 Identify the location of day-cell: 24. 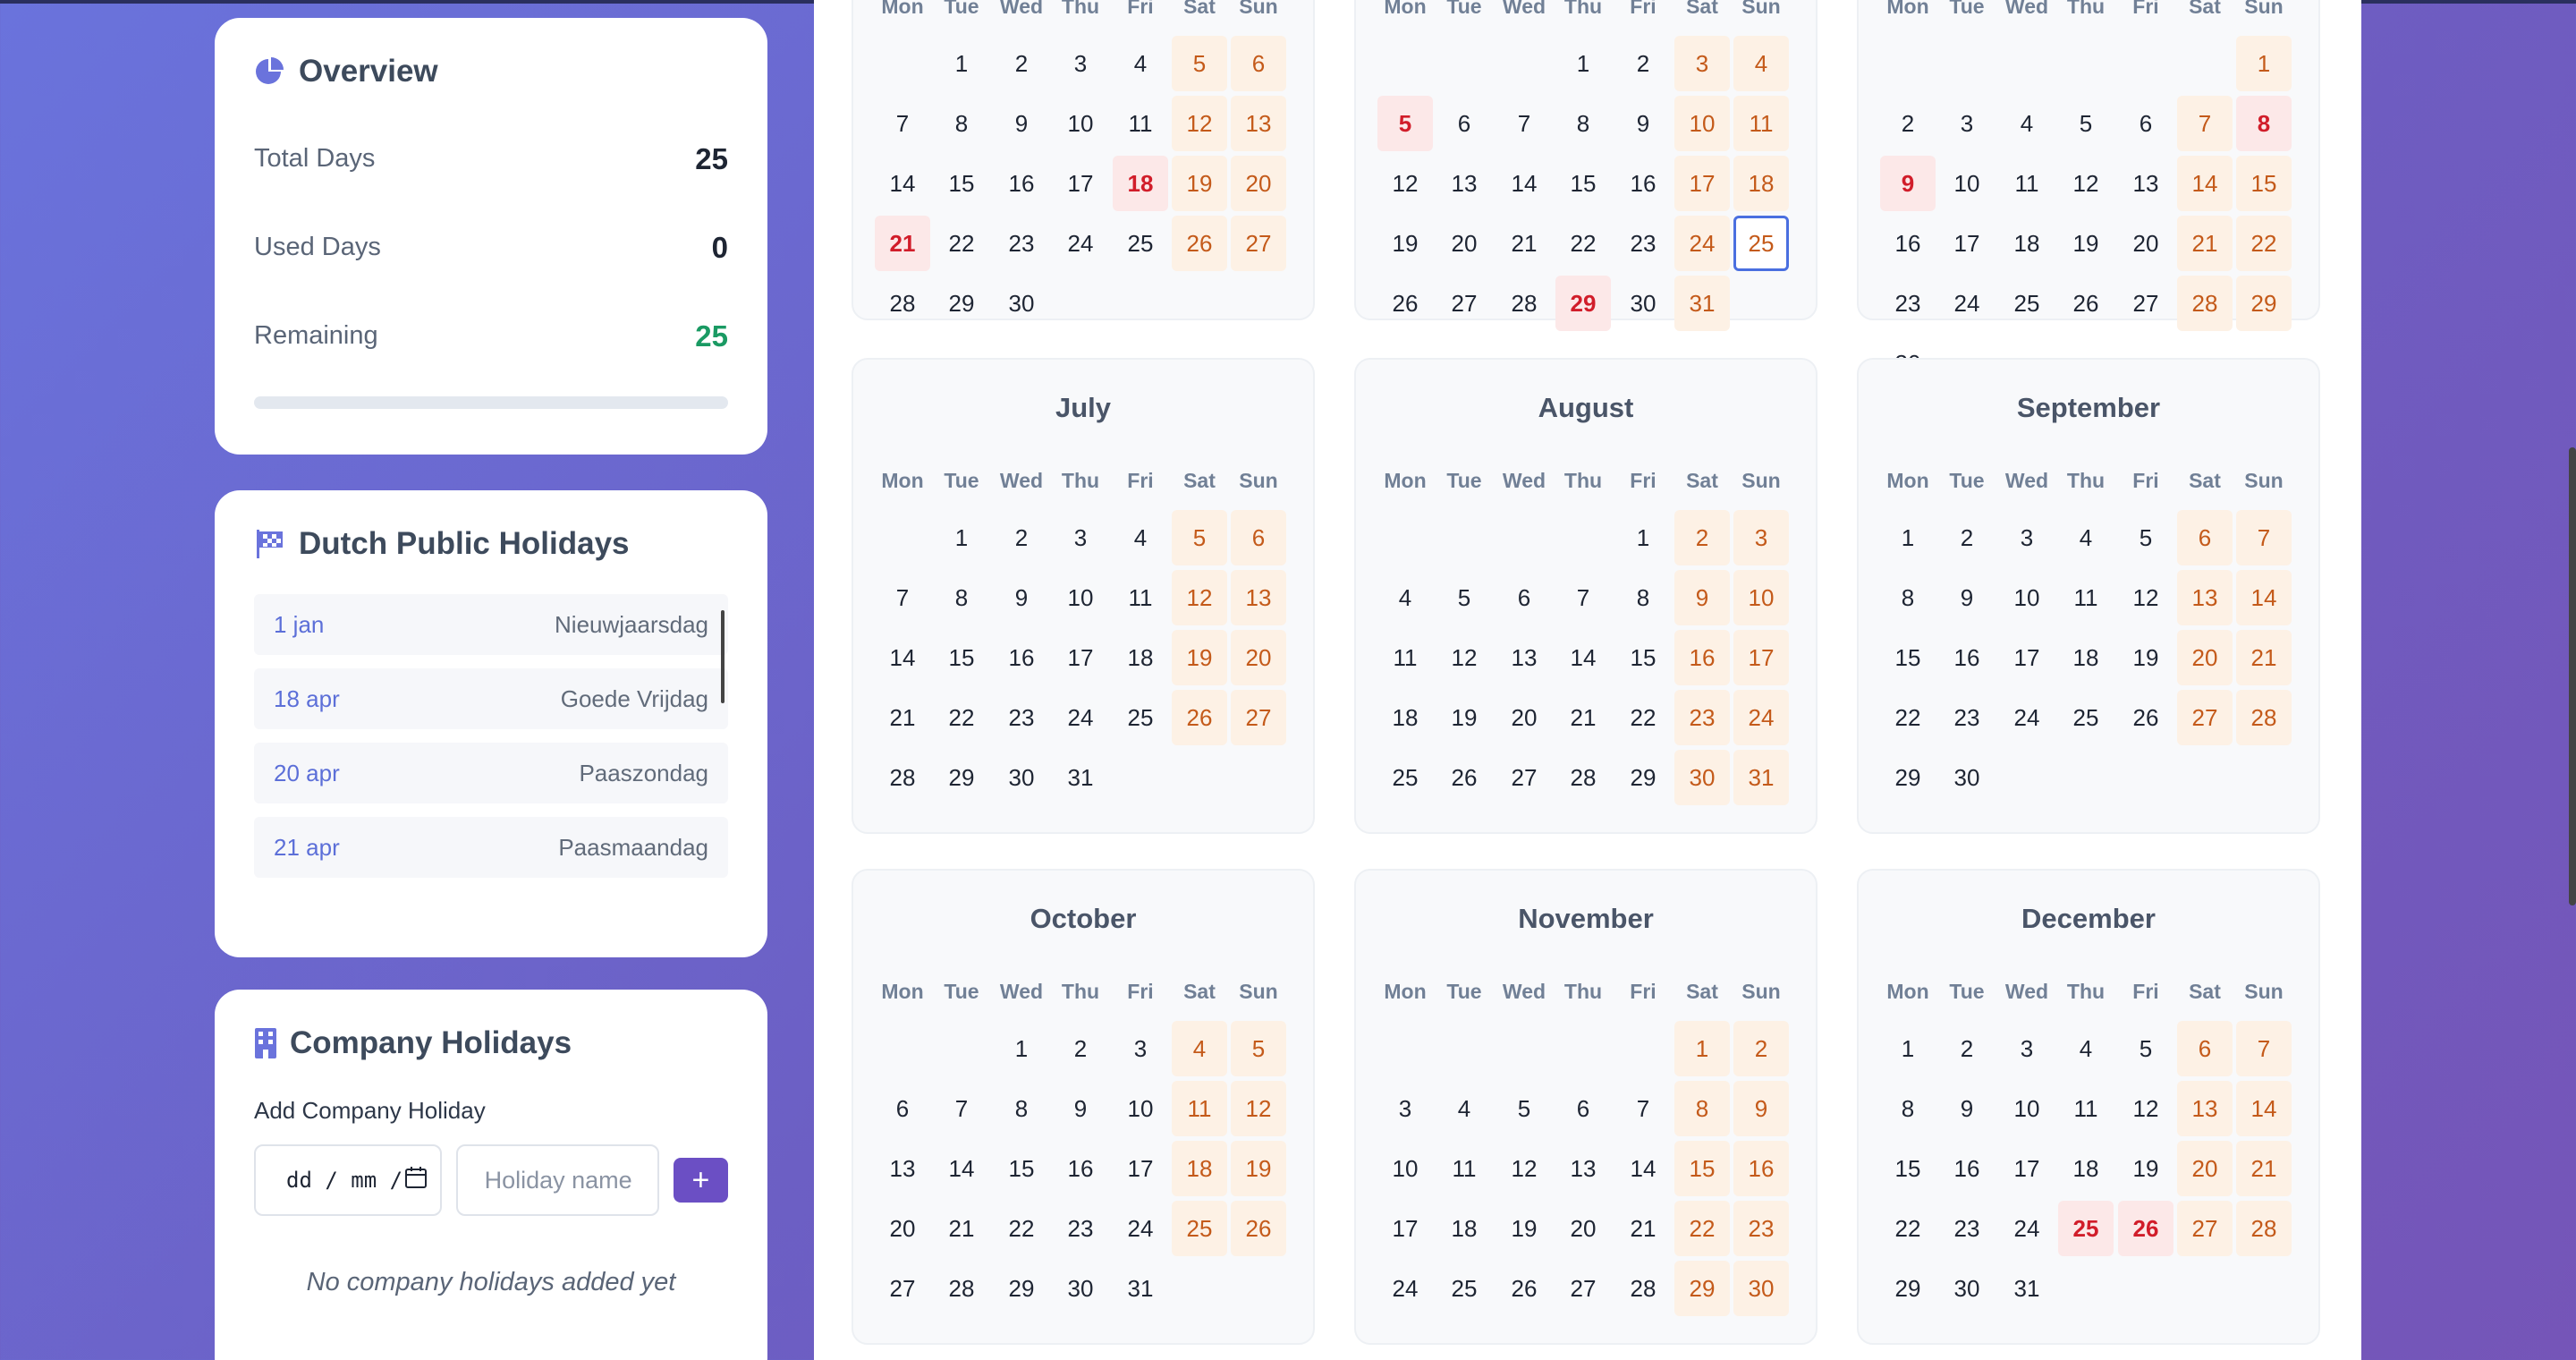
(1761, 717).